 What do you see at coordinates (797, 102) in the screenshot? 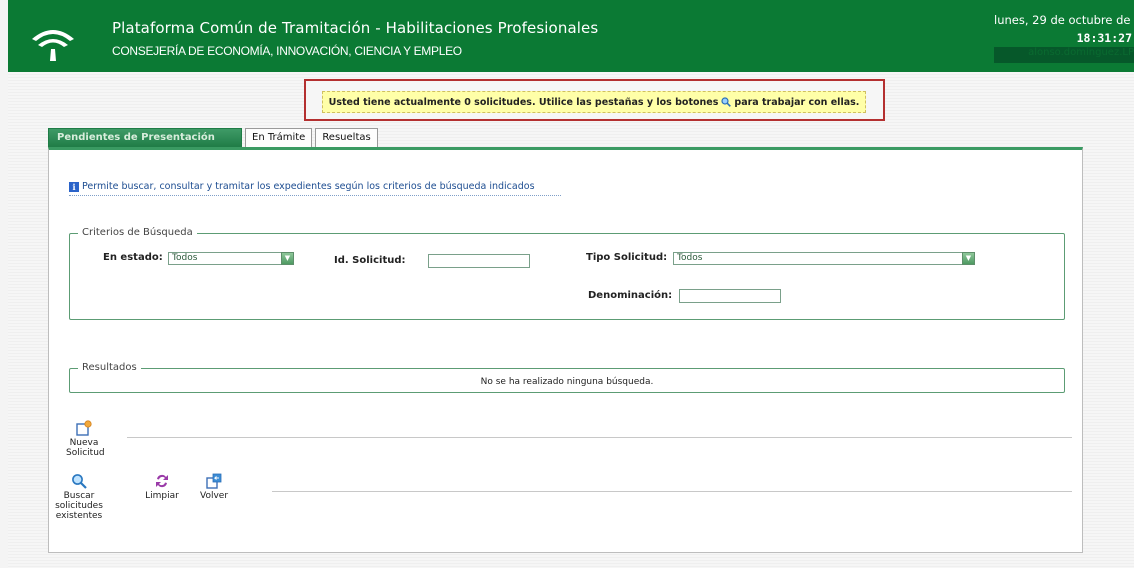
I see `notice-text-after: para trabajar con ellas.` at bounding box center [797, 102].